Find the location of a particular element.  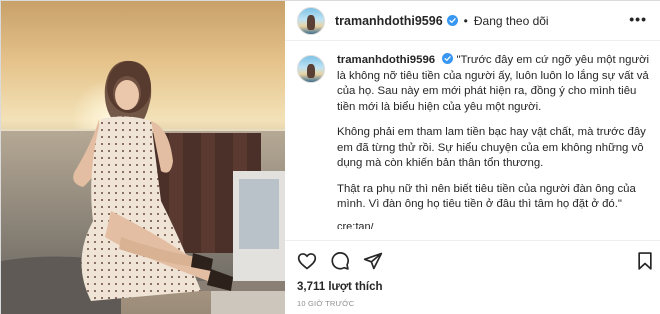

likes-count: 3,711 lượt thích is located at coordinates (340, 287).